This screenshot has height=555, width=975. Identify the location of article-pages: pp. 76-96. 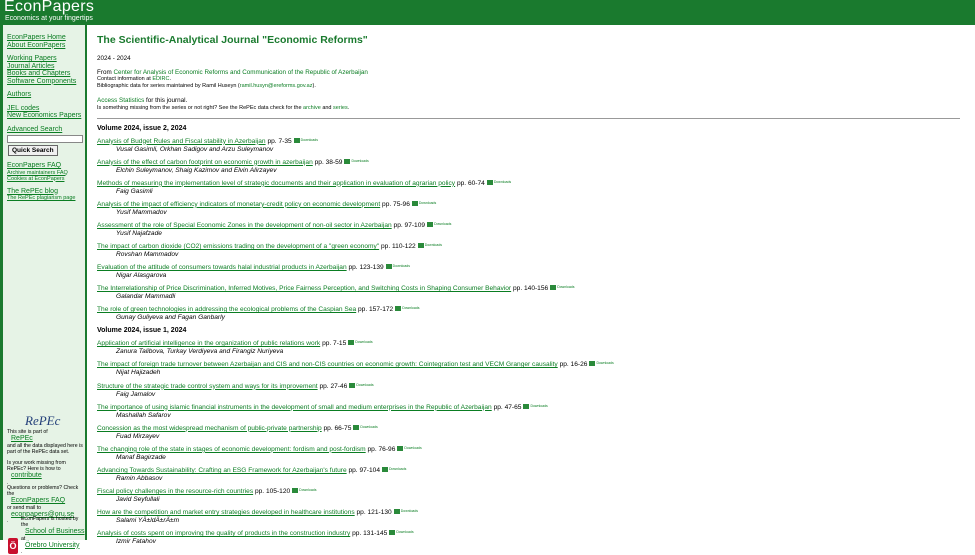
(381, 449).